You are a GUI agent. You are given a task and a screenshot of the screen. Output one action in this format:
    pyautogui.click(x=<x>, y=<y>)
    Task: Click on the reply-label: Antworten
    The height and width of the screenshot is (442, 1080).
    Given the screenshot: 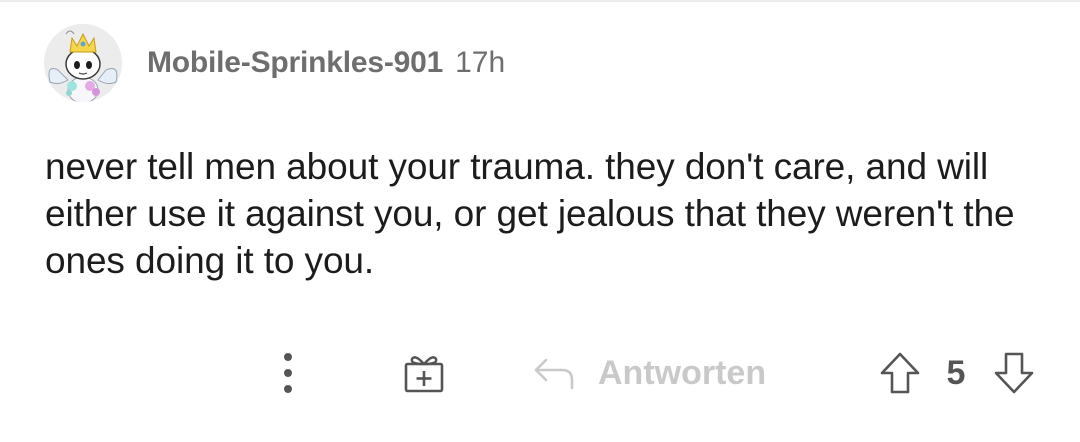 What is the action you would take?
    pyautogui.click(x=682, y=372)
    